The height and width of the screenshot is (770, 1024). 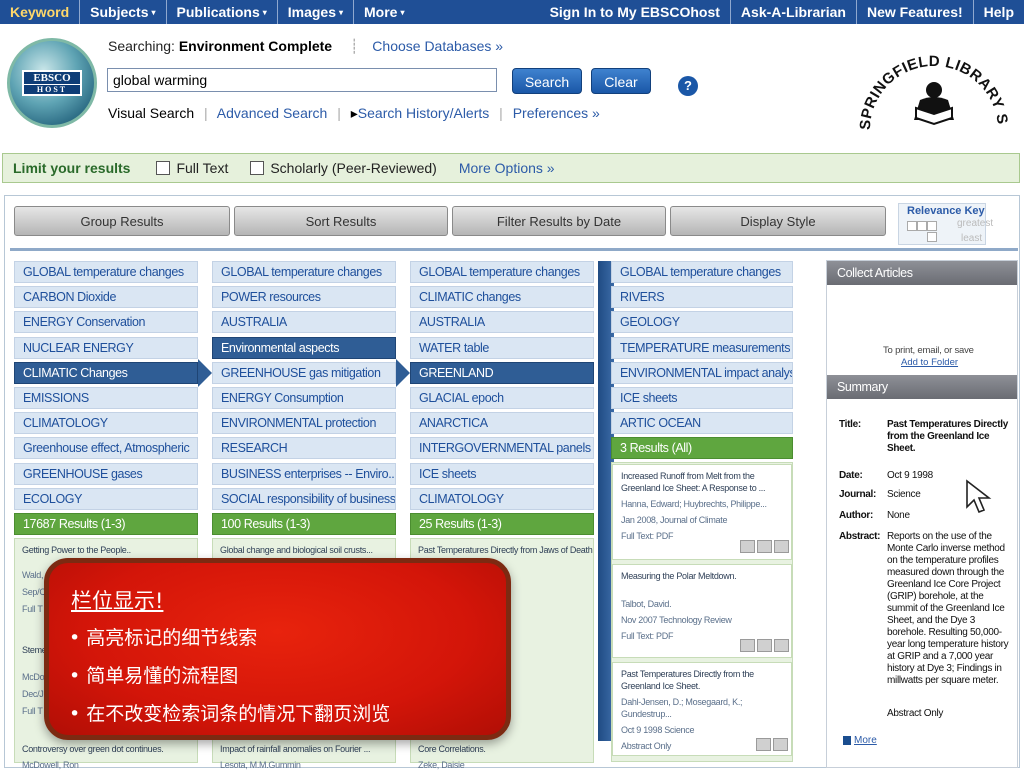 I want to click on nav-sign-in: Sign In to My EBSCOhost, so click(x=635, y=12).